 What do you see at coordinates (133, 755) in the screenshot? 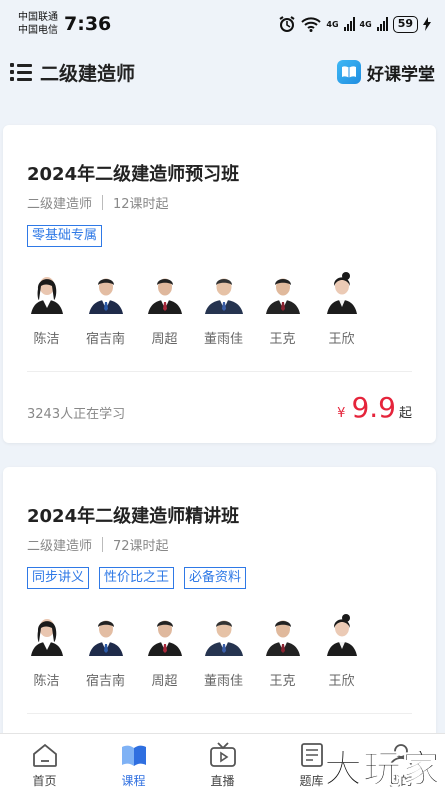
I see `book-icon` at bounding box center [133, 755].